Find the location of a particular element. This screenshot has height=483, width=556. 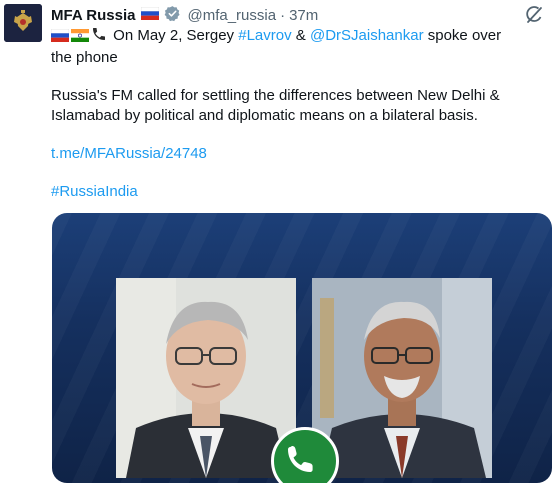

tweet-text-lead: On May 2, Sergey is located at coordinates (174, 35).